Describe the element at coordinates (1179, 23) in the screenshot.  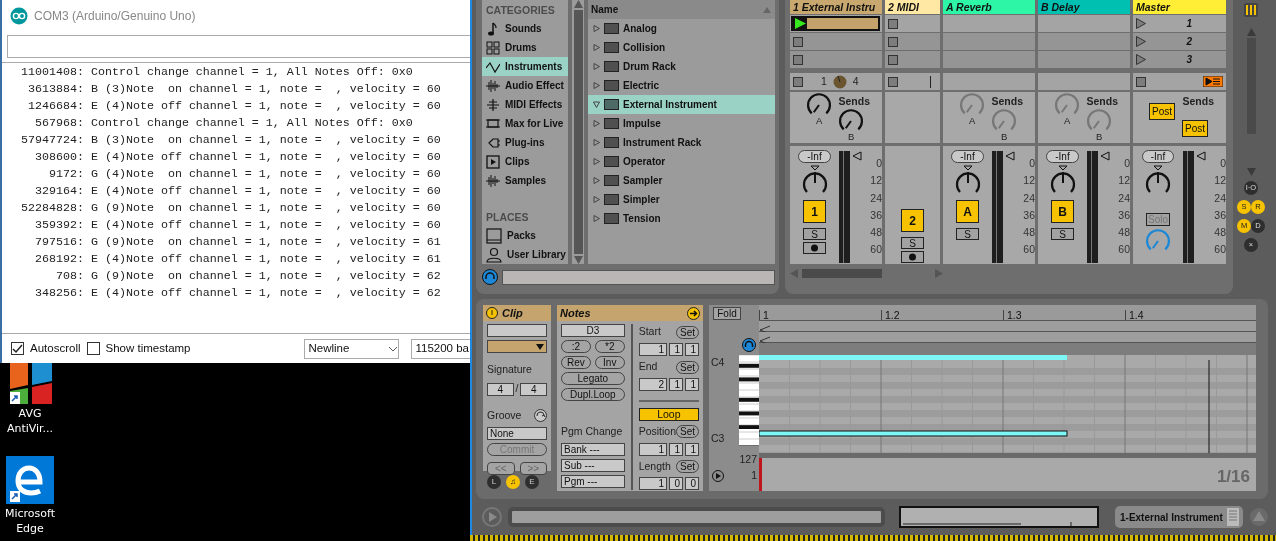
I see `scene-launch: 1` at that location.